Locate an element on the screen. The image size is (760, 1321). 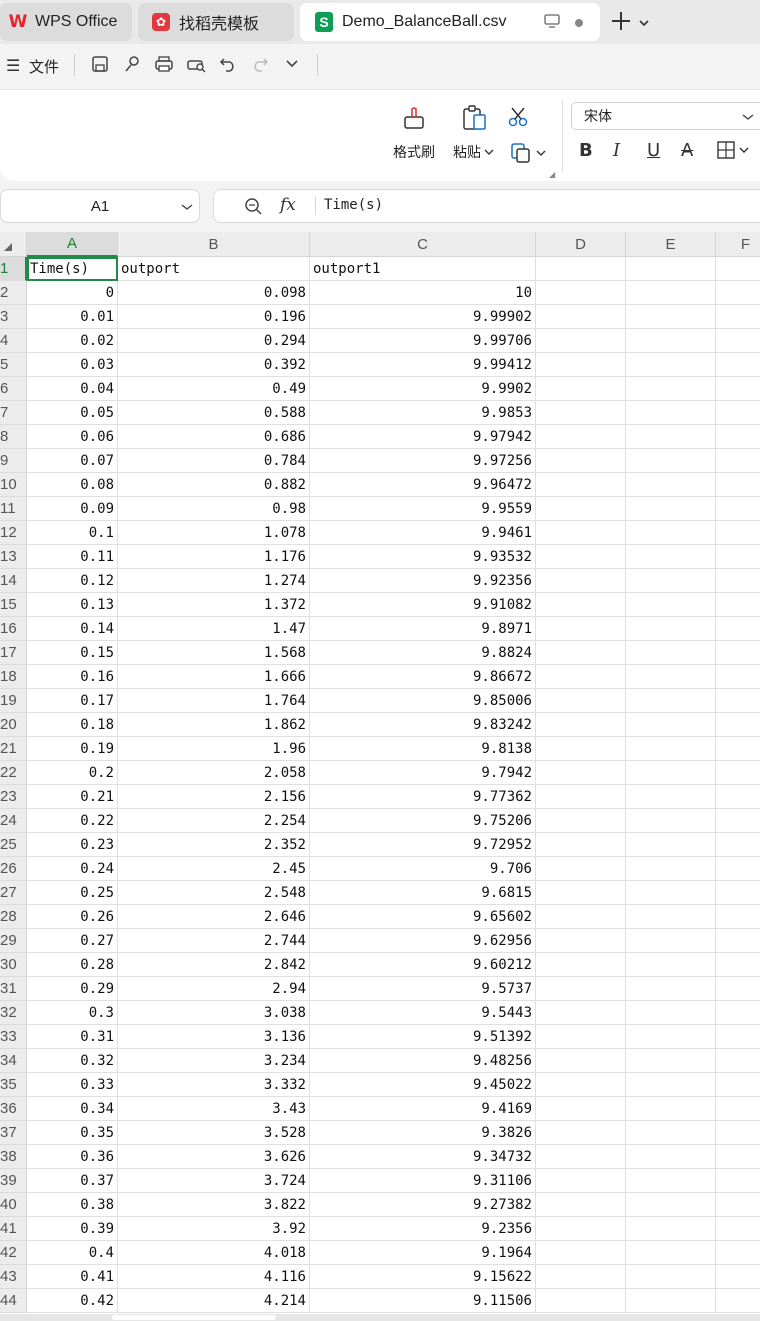
cut-icon is located at coordinates (518, 119).